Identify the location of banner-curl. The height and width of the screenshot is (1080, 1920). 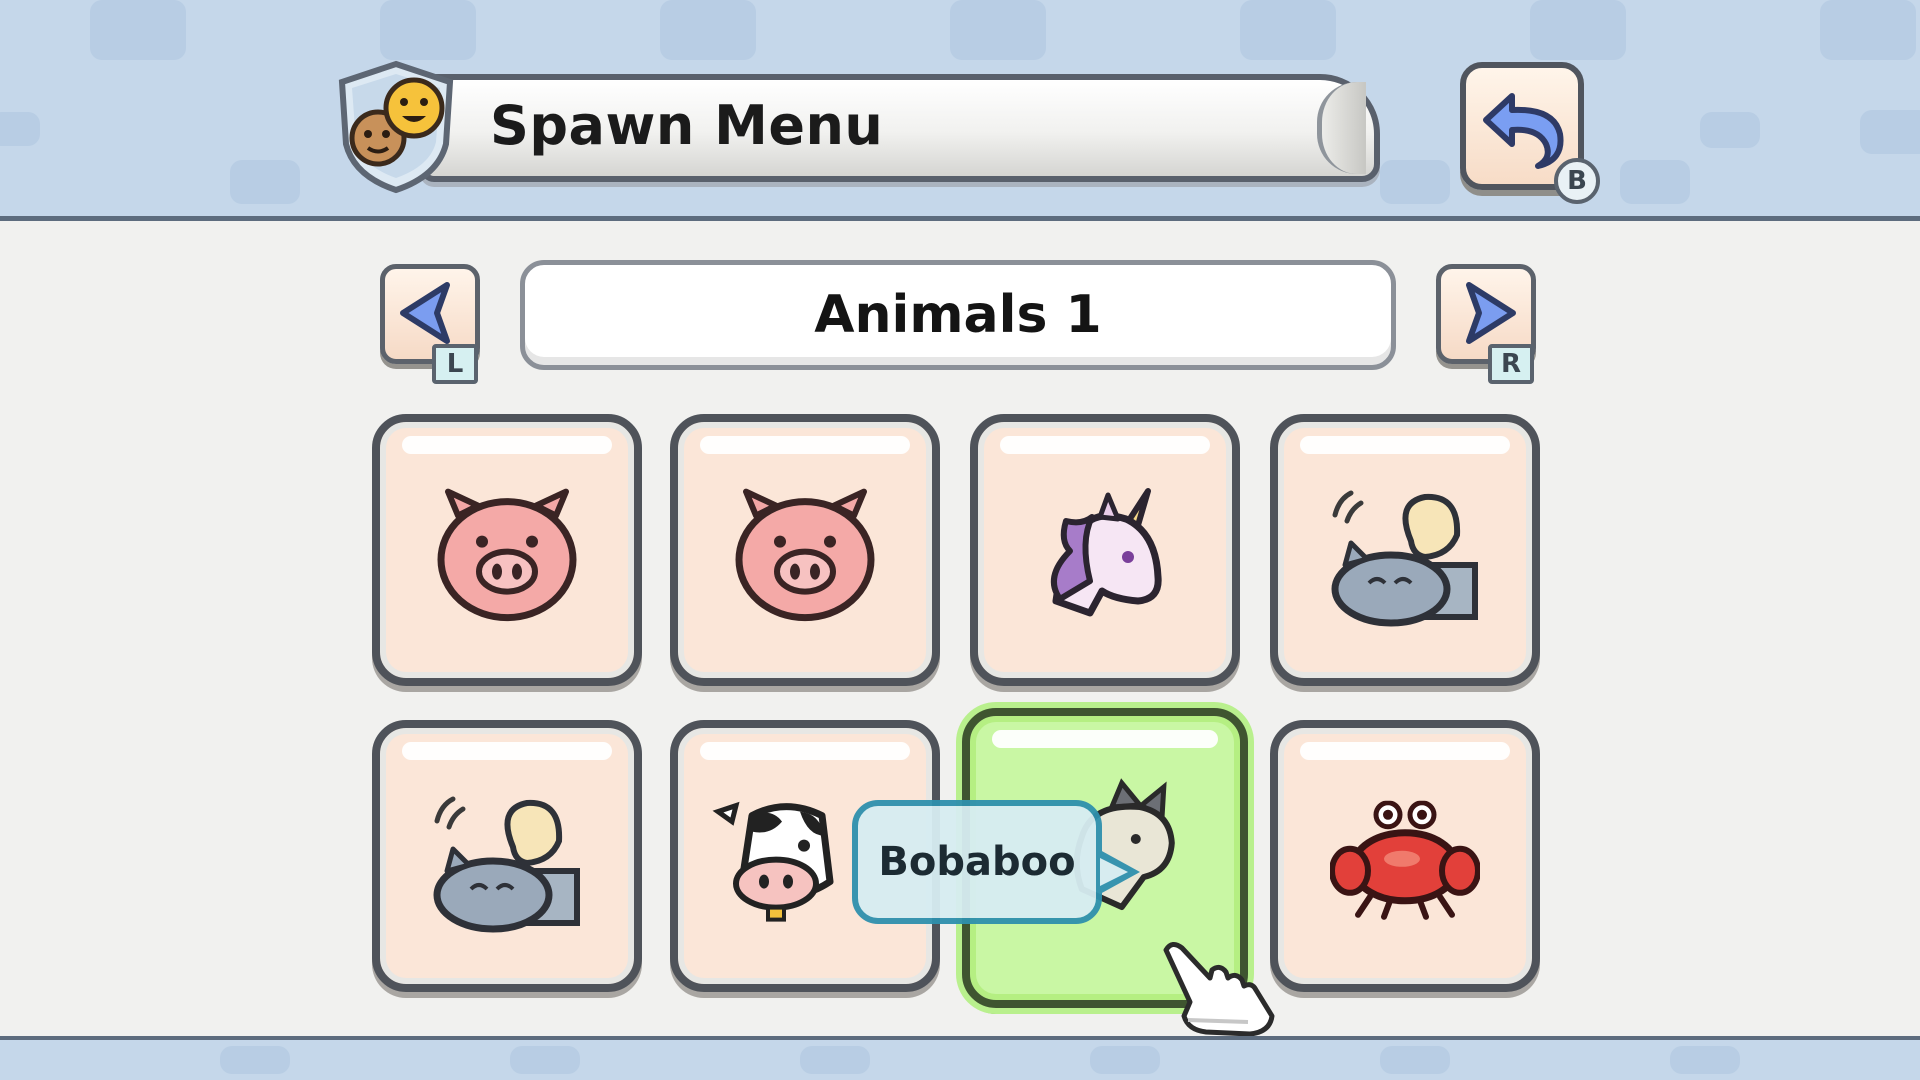
(1341, 128).